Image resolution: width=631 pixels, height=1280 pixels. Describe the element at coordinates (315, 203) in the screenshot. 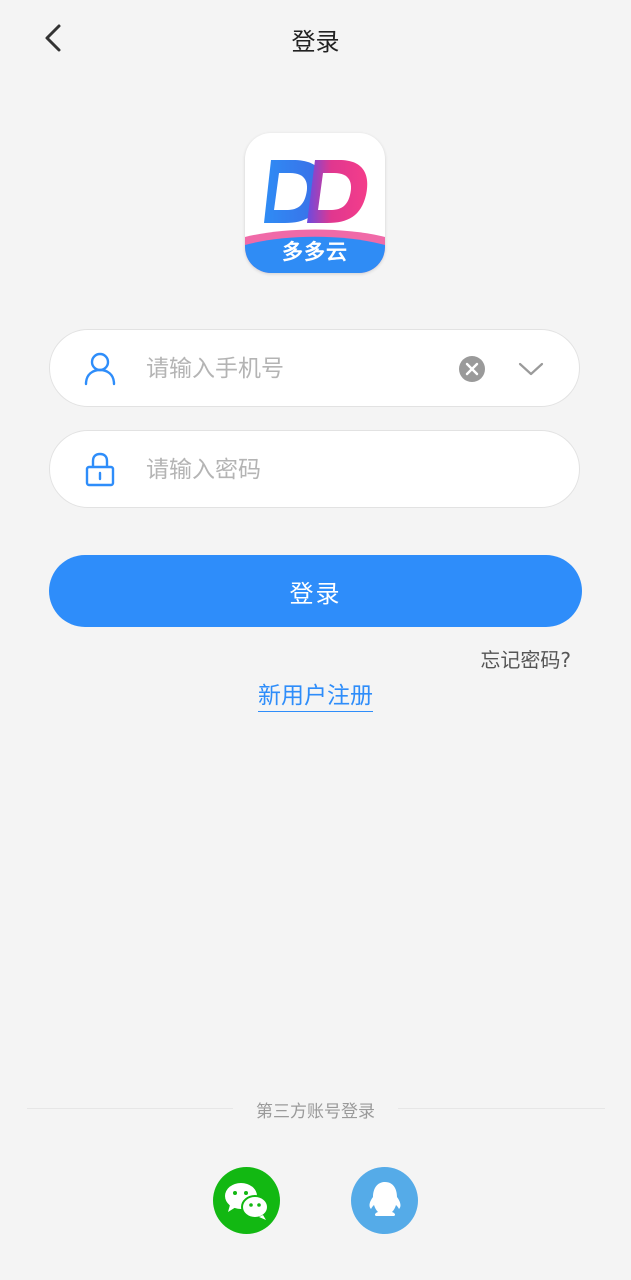

I see `app-logo: 多多云` at that location.